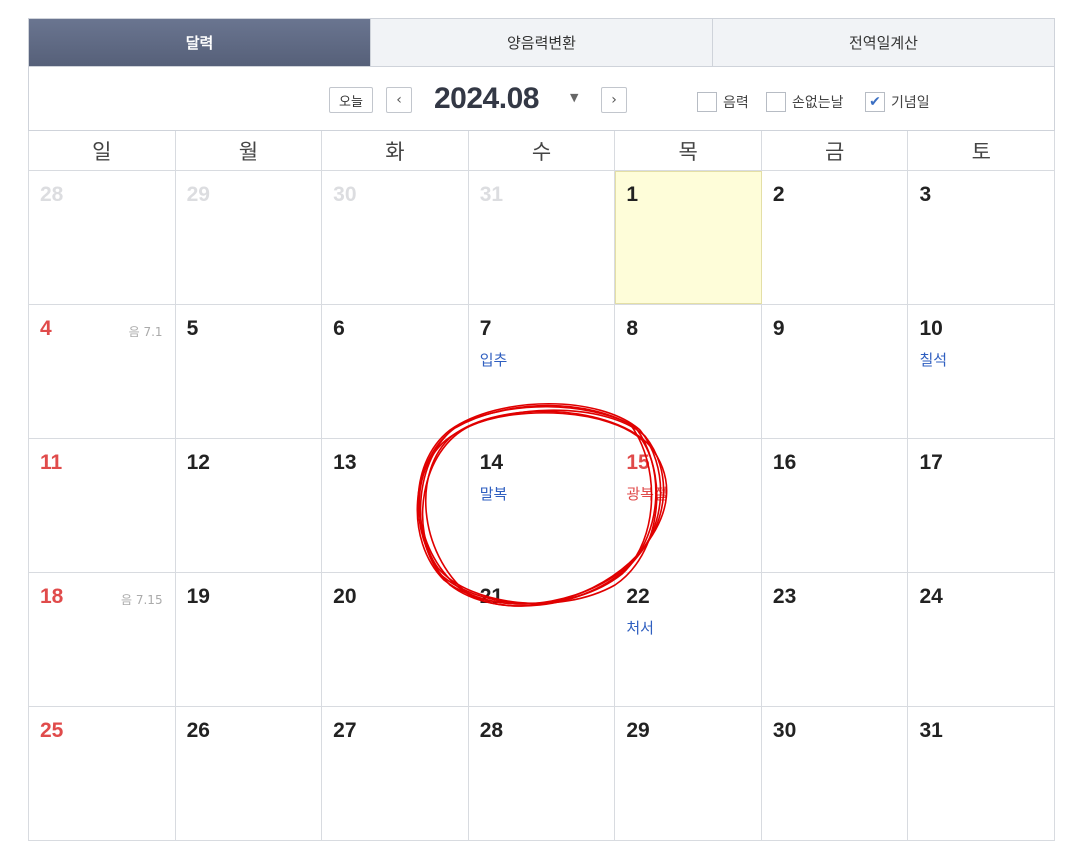 The image size is (1065, 850). What do you see at coordinates (102, 150) in the screenshot?
I see `weekday-label: 일` at bounding box center [102, 150].